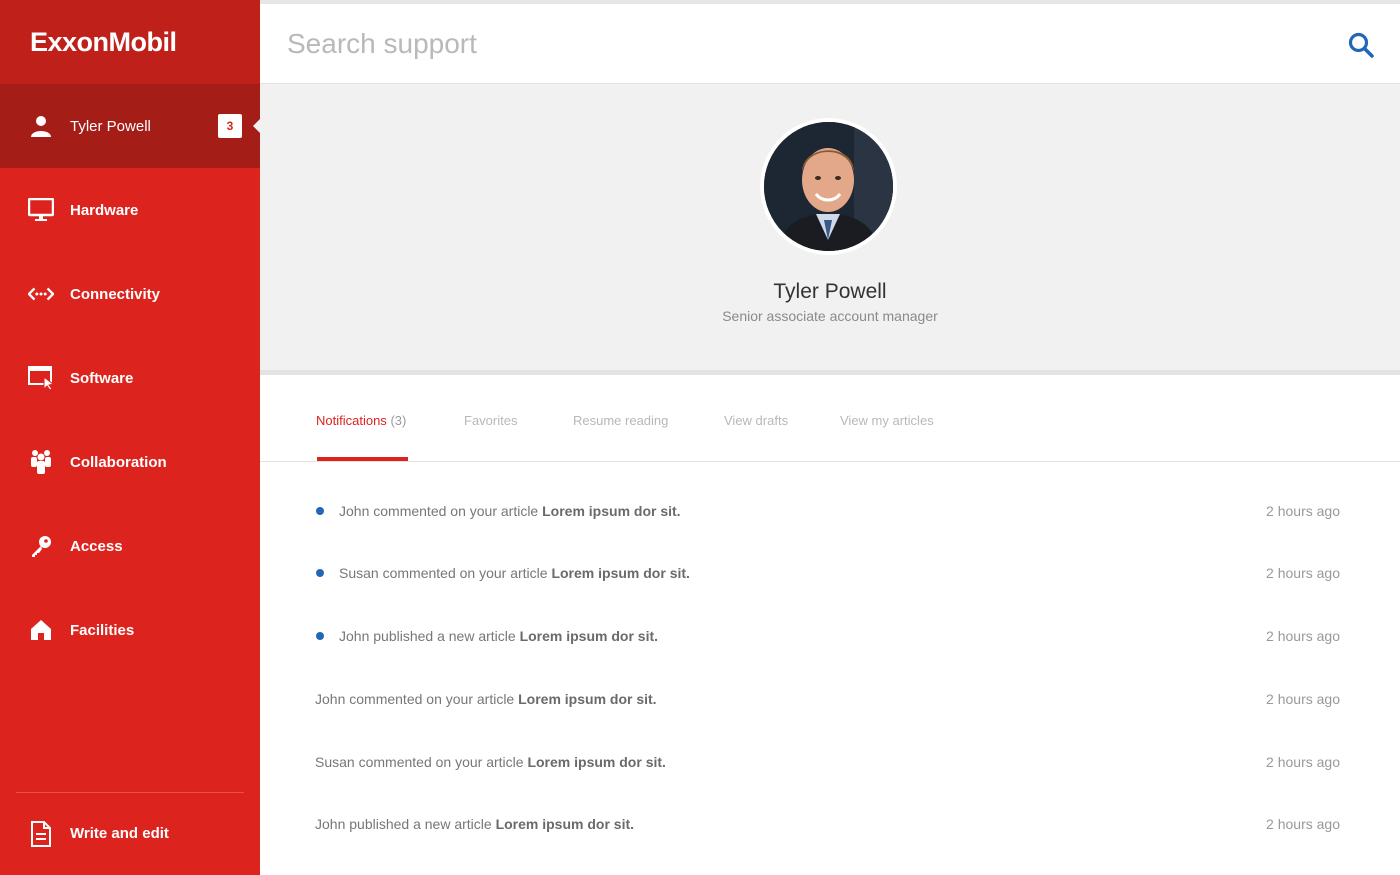 The height and width of the screenshot is (875, 1400). I want to click on people-icon, so click(41, 462).